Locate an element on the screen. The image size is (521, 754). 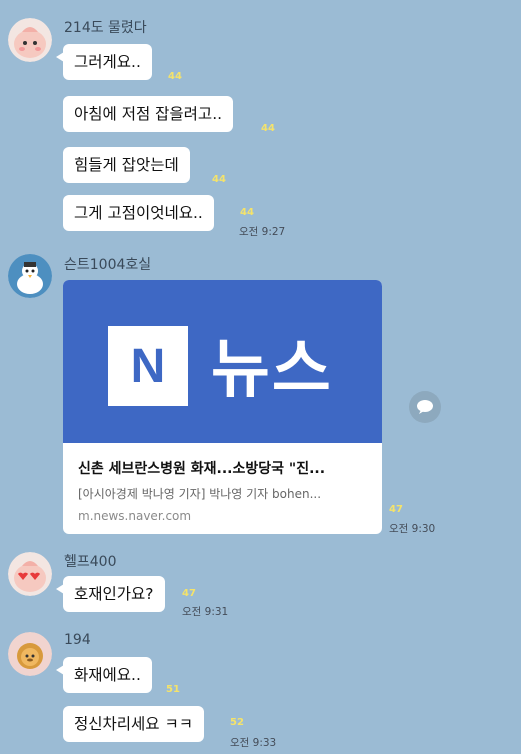
sender-name: 194 is located at coordinates (77, 640).